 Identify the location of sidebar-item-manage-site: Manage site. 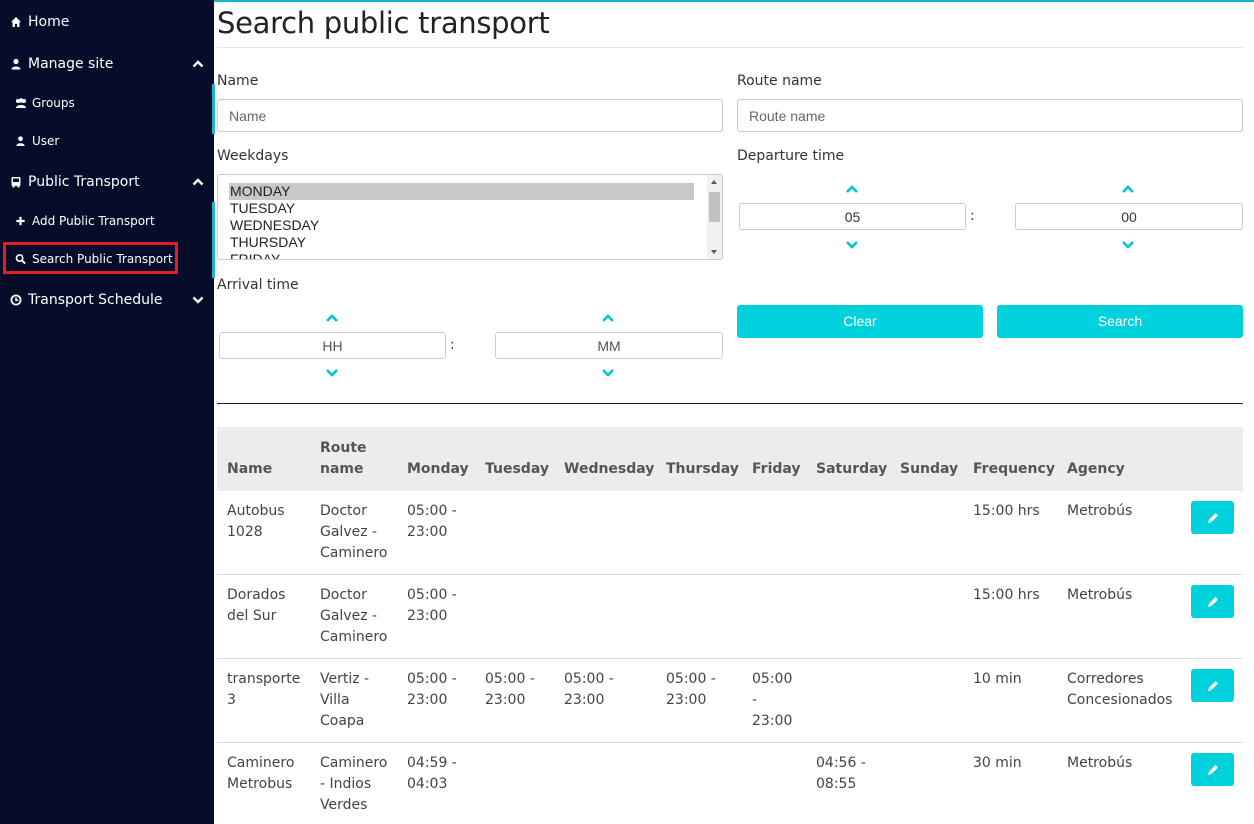
(107, 64).